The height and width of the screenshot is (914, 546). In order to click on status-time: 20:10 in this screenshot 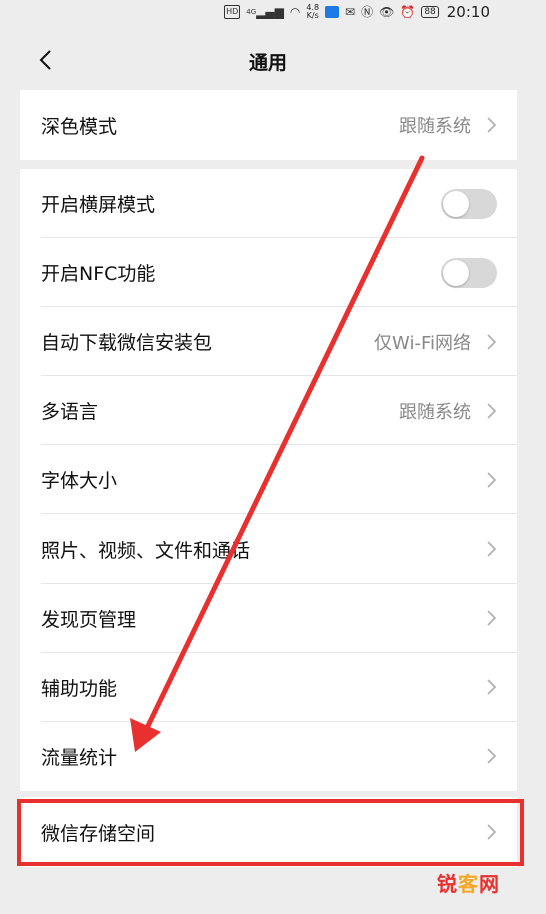, I will do `click(468, 12)`.